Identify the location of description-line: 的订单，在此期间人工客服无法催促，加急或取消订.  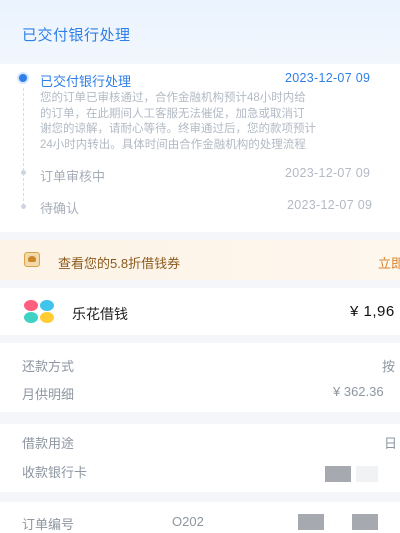
(172, 113).